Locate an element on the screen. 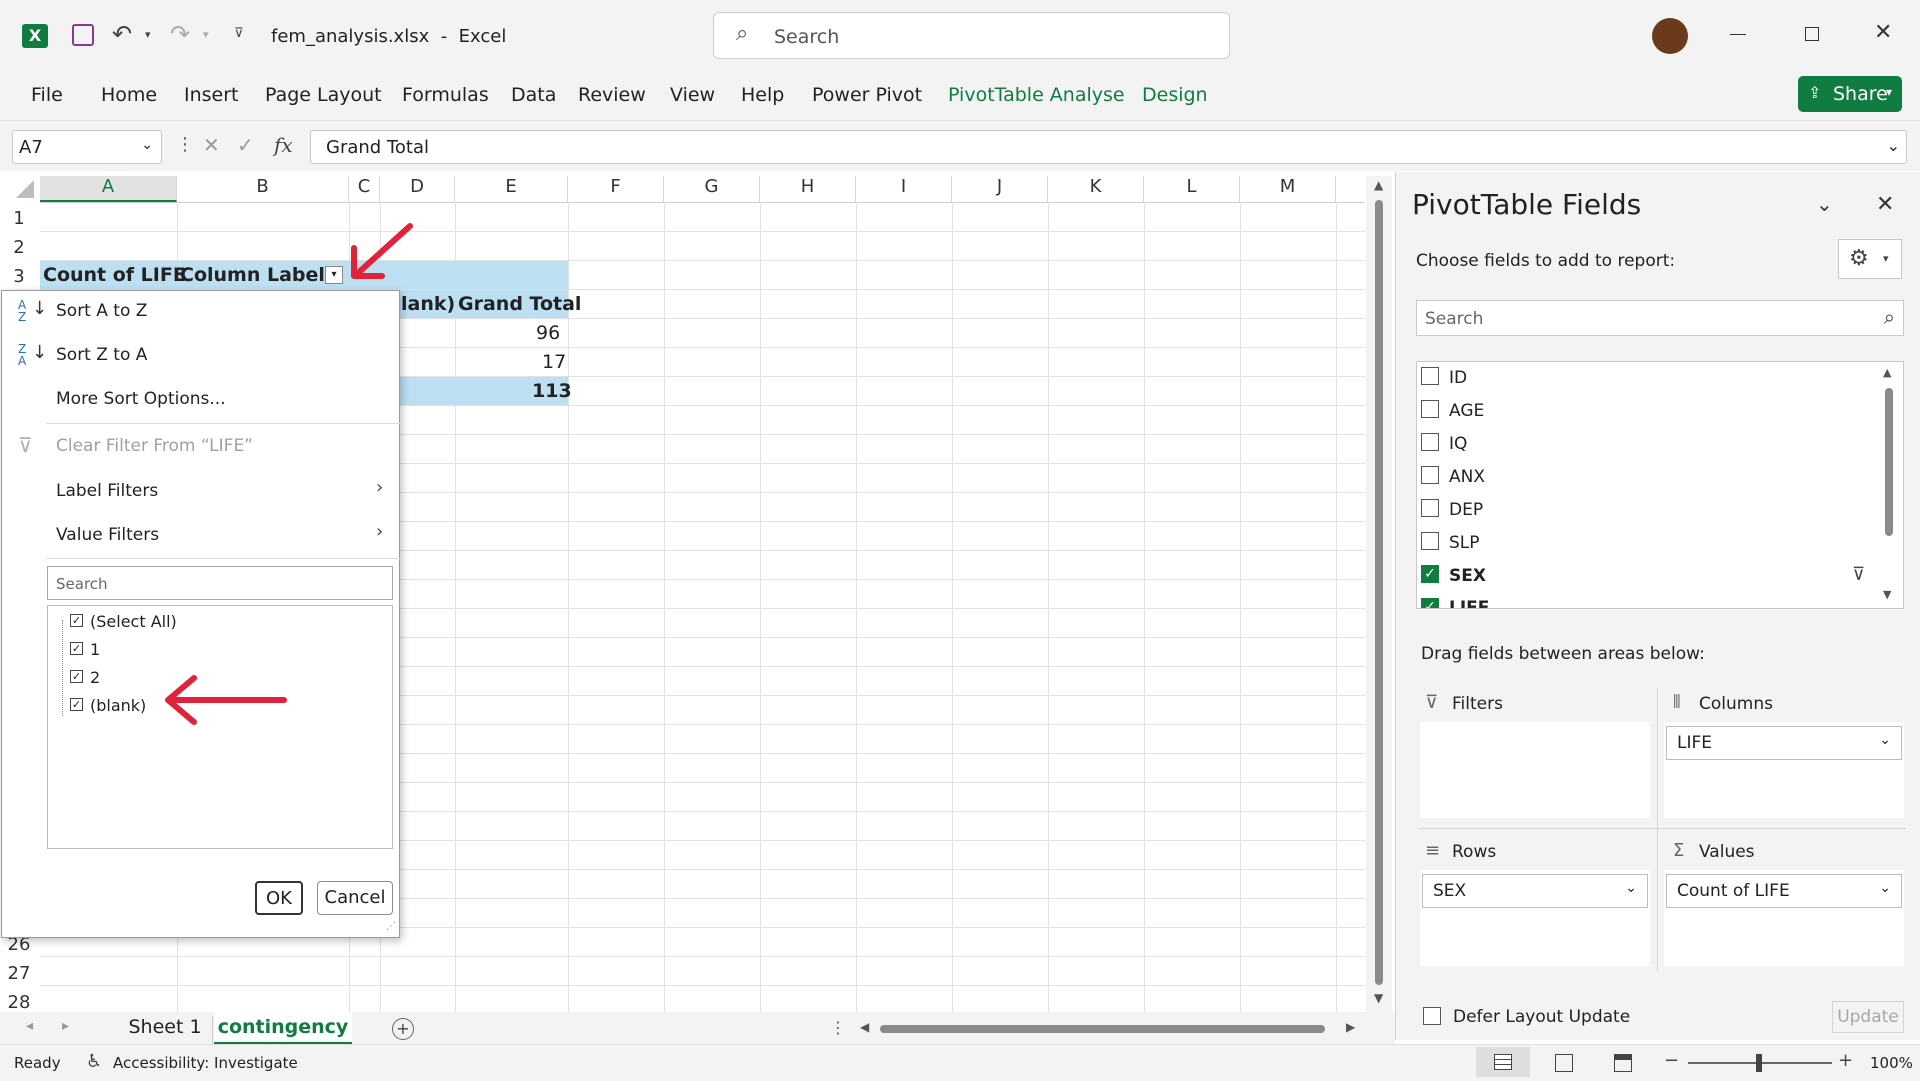  column-header-D: D is located at coordinates (417, 189).